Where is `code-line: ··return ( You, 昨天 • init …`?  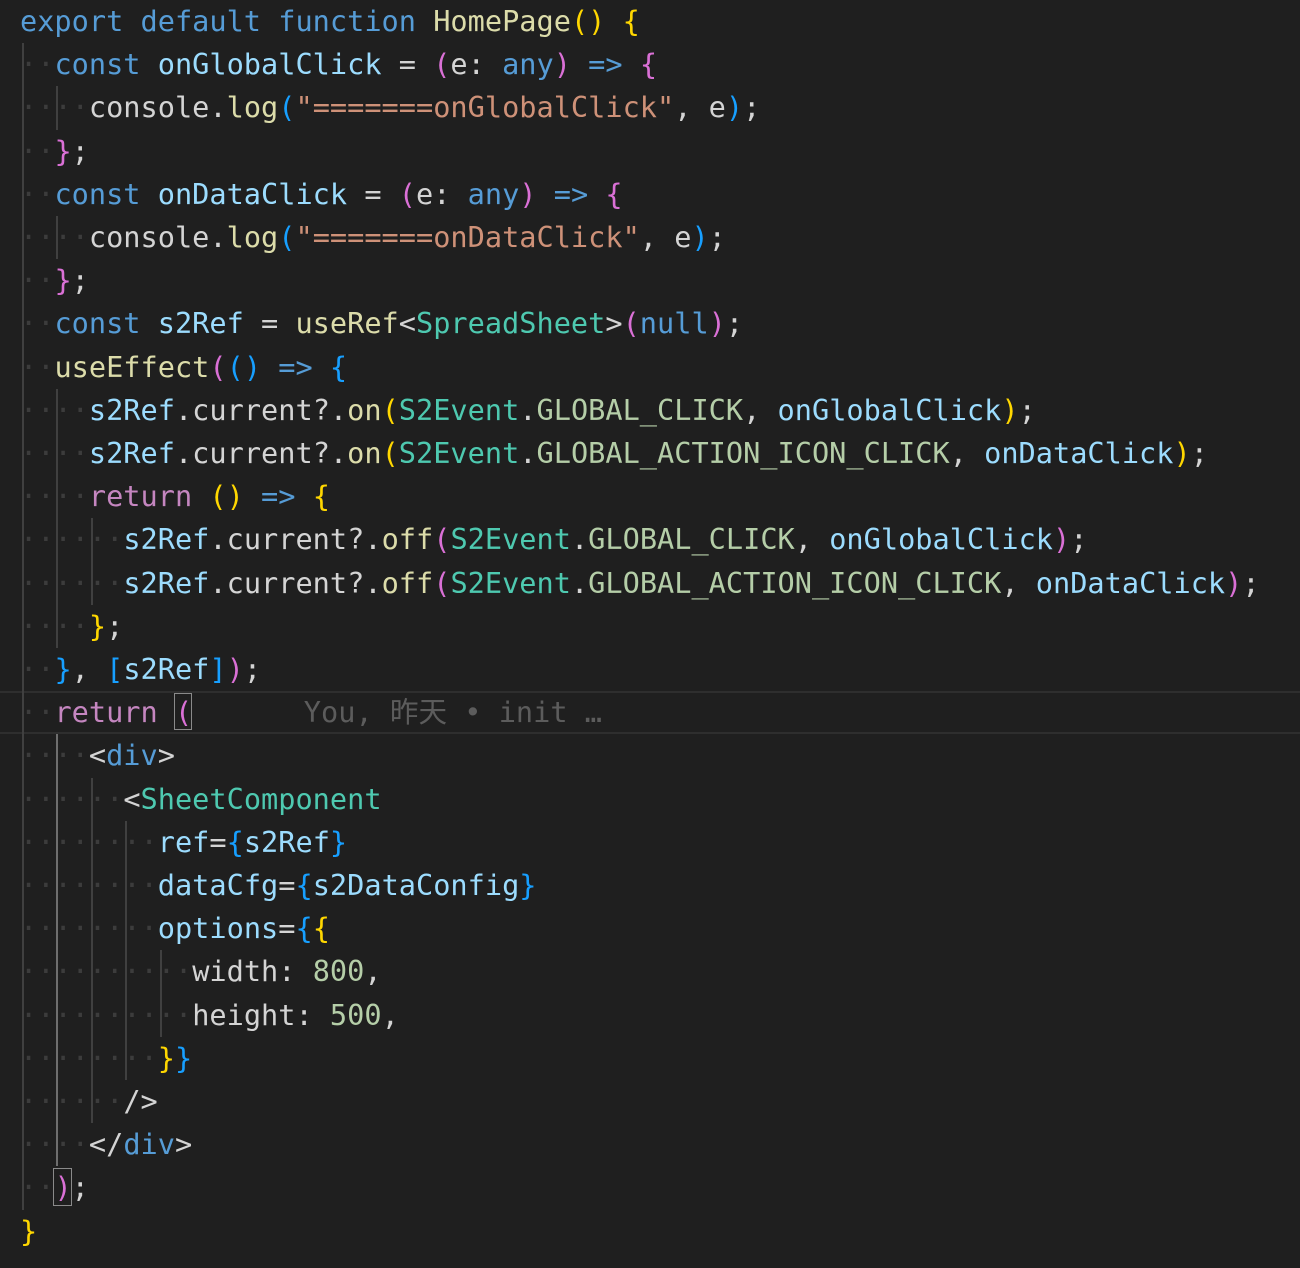
code-line: ··return ( You, 昨天 • init … is located at coordinates (650, 713).